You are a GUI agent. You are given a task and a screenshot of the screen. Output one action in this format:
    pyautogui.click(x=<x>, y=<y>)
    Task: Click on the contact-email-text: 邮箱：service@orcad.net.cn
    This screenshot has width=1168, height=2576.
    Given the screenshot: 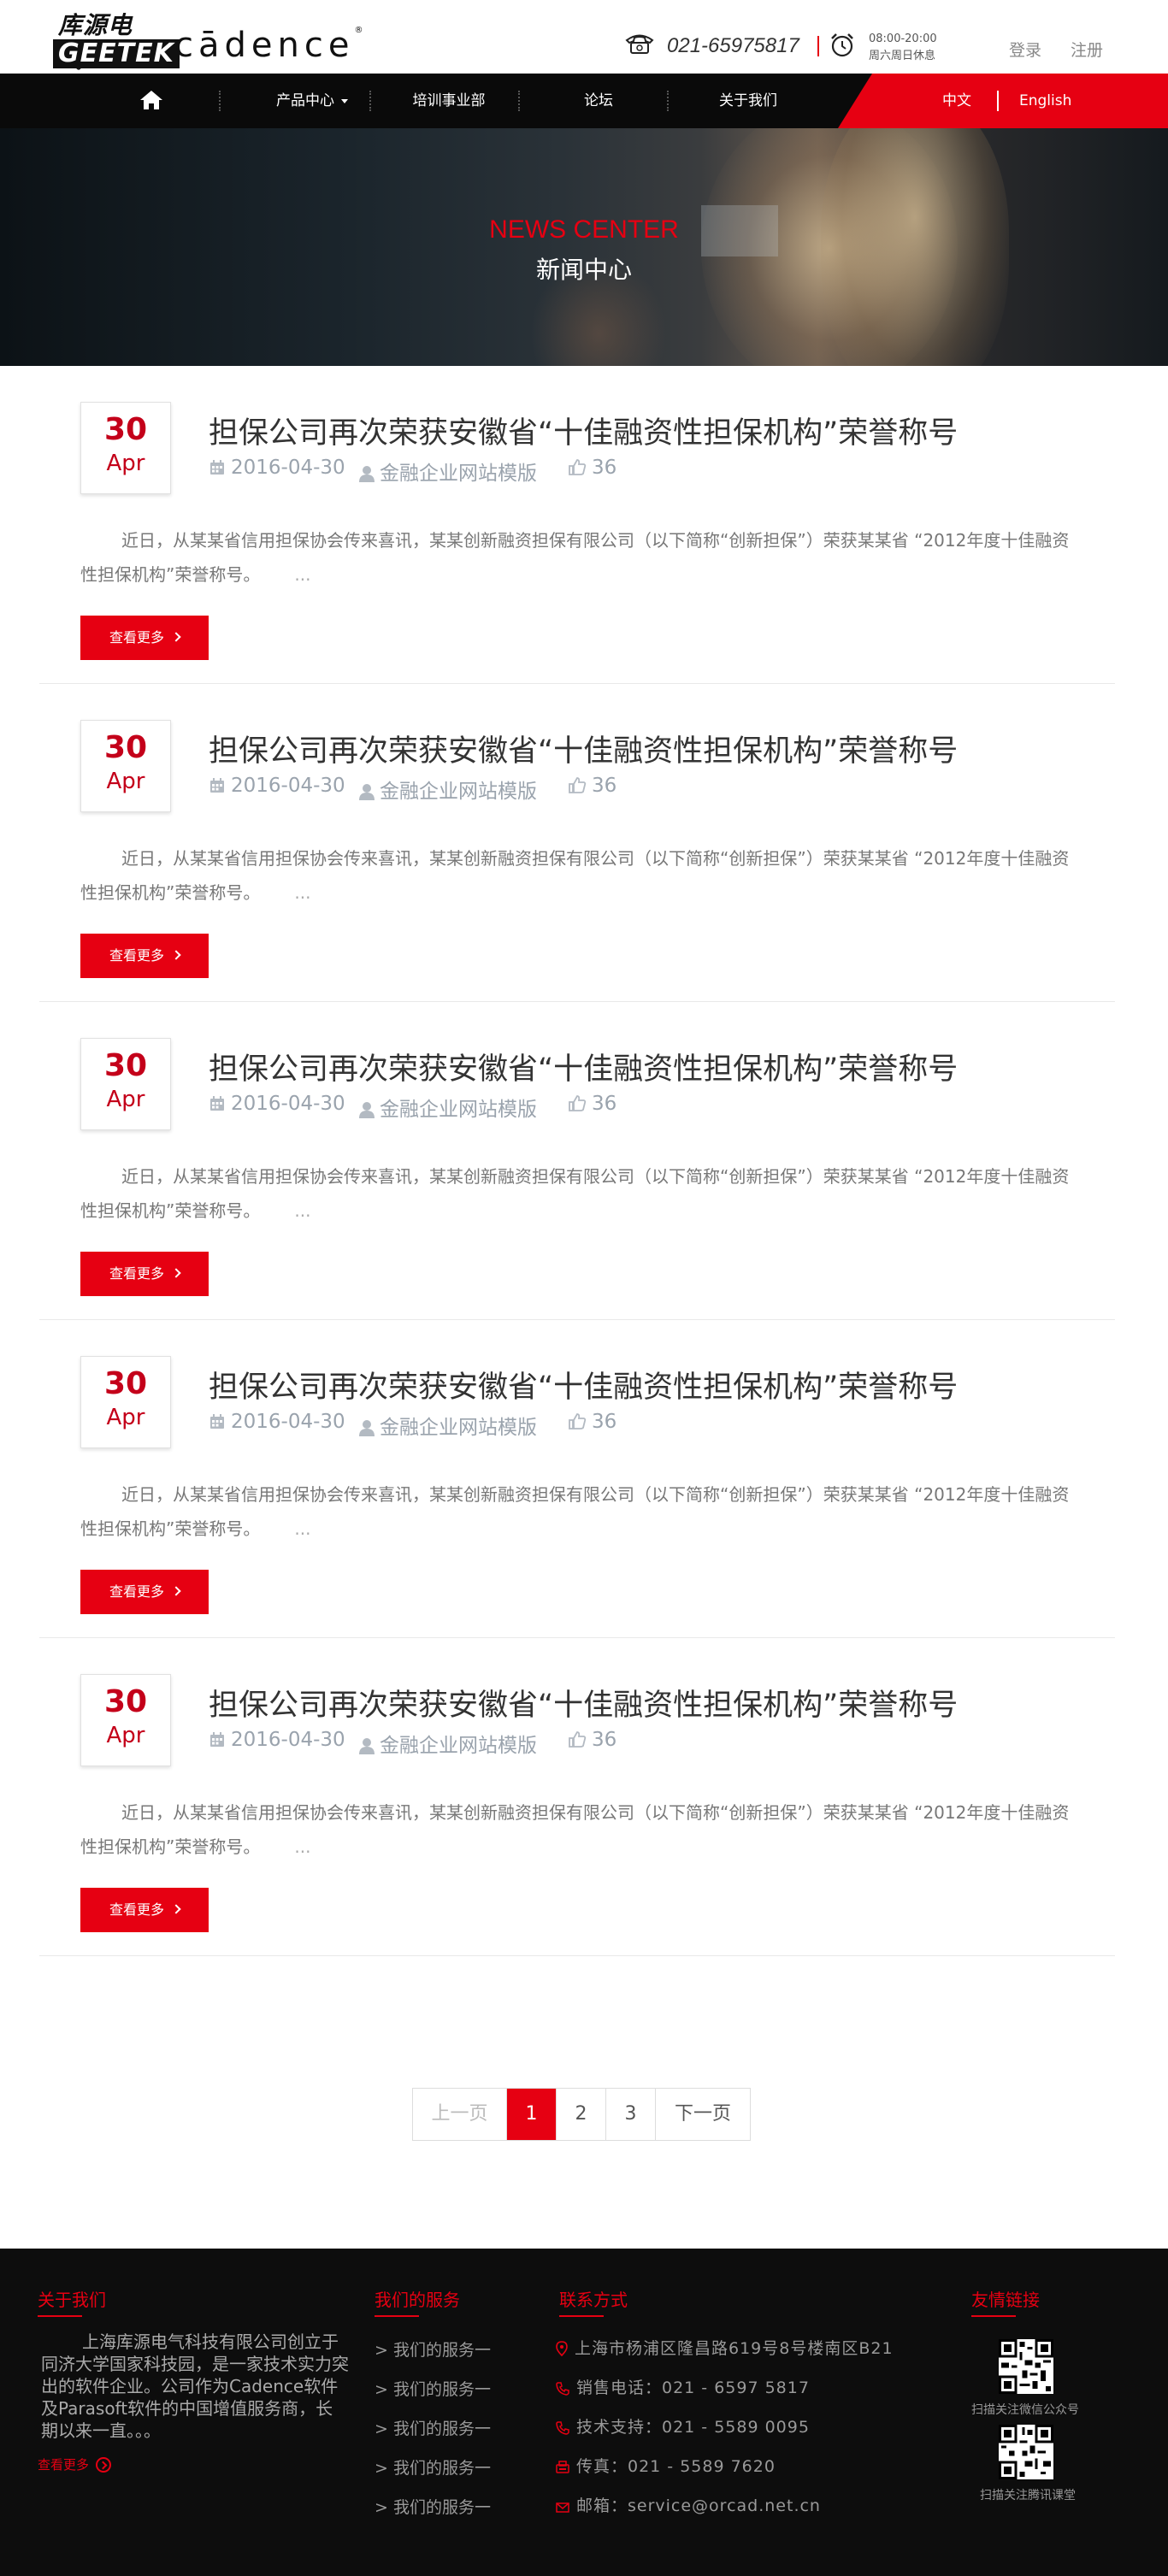 What is the action you would take?
    pyautogui.click(x=699, y=2505)
    